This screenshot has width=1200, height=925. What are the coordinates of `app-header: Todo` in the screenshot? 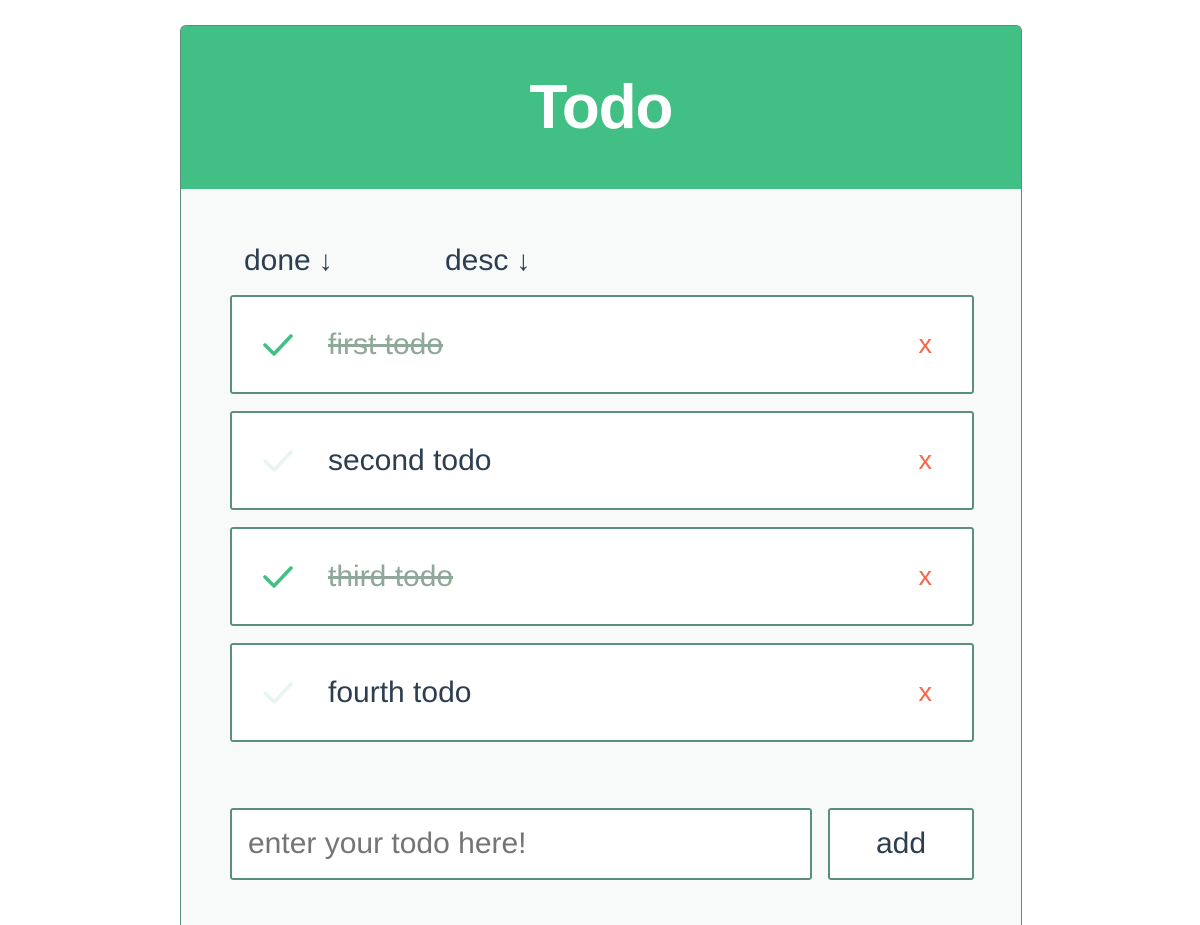 It's located at (601, 107).